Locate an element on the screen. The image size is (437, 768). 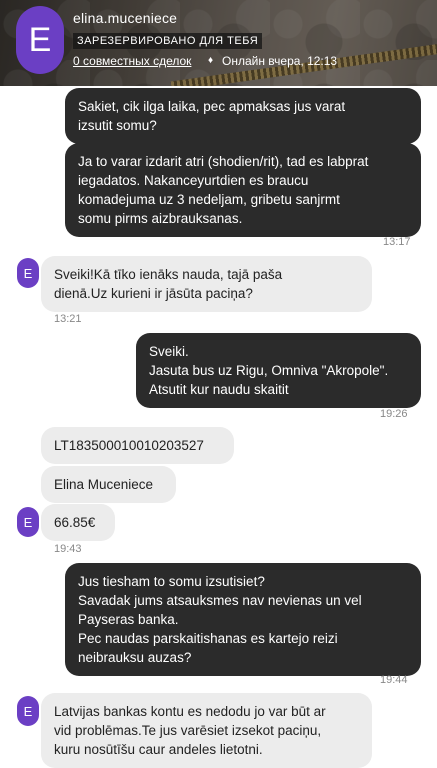
message-text: dienā.Uz kurieni ir jāsūta paciņa? is located at coordinates (153, 293).